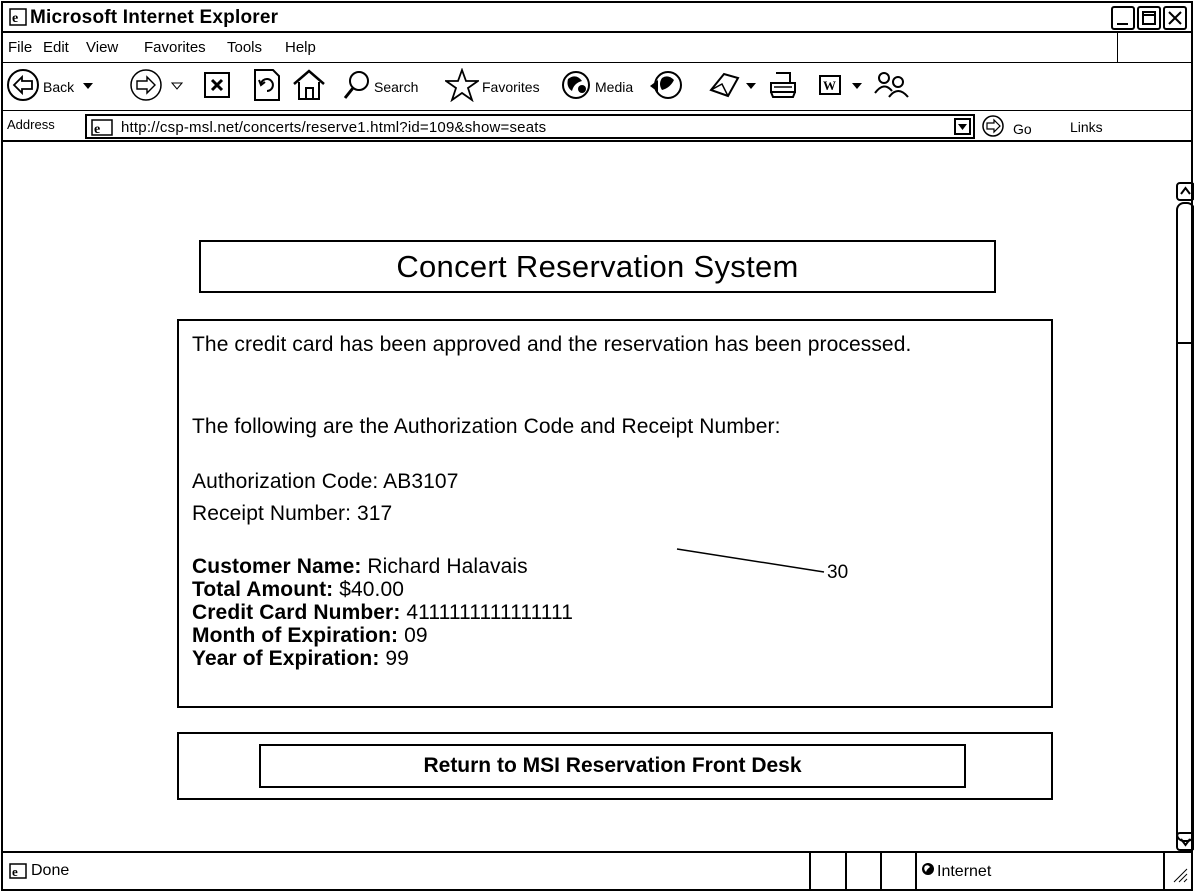 This screenshot has width=1194, height=893. What do you see at coordinates (295, 635) in the screenshot?
I see `detail-label: Month of Expiration:` at bounding box center [295, 635].